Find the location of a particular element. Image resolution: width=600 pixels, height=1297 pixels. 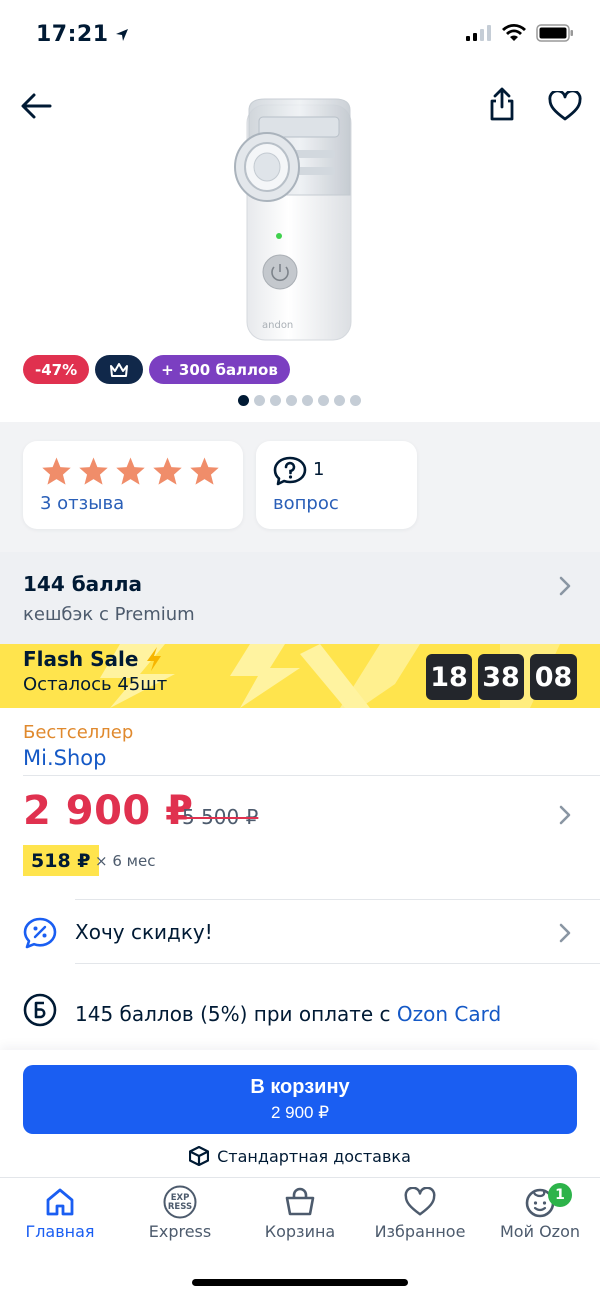

tab-home: Главная is located at coordinates (60, 1213).